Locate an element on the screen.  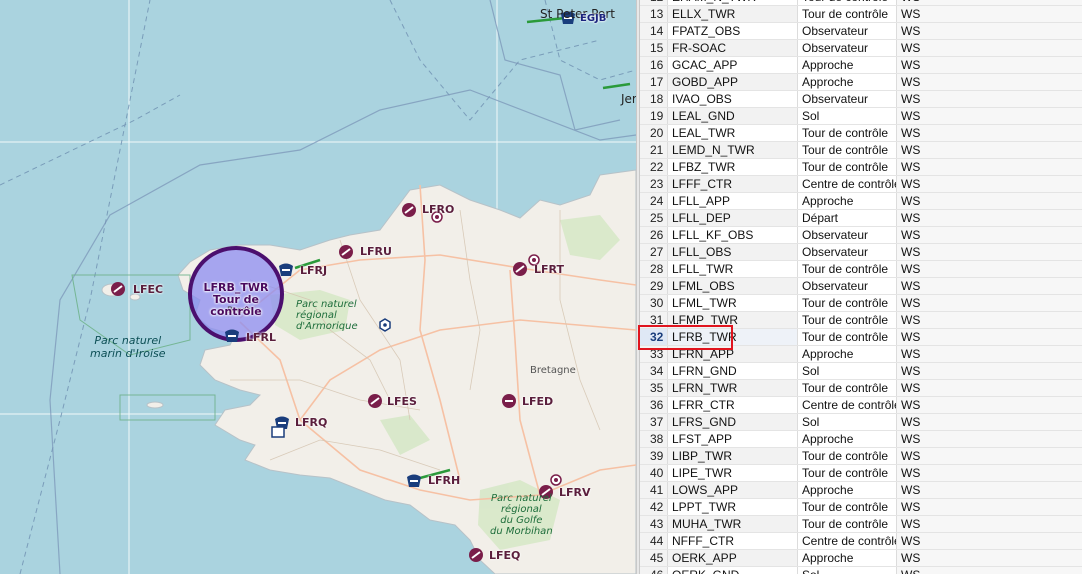
table-row: 42 LPPT_TWR Tour de contrôle WS is located at coordinates (861, 507).